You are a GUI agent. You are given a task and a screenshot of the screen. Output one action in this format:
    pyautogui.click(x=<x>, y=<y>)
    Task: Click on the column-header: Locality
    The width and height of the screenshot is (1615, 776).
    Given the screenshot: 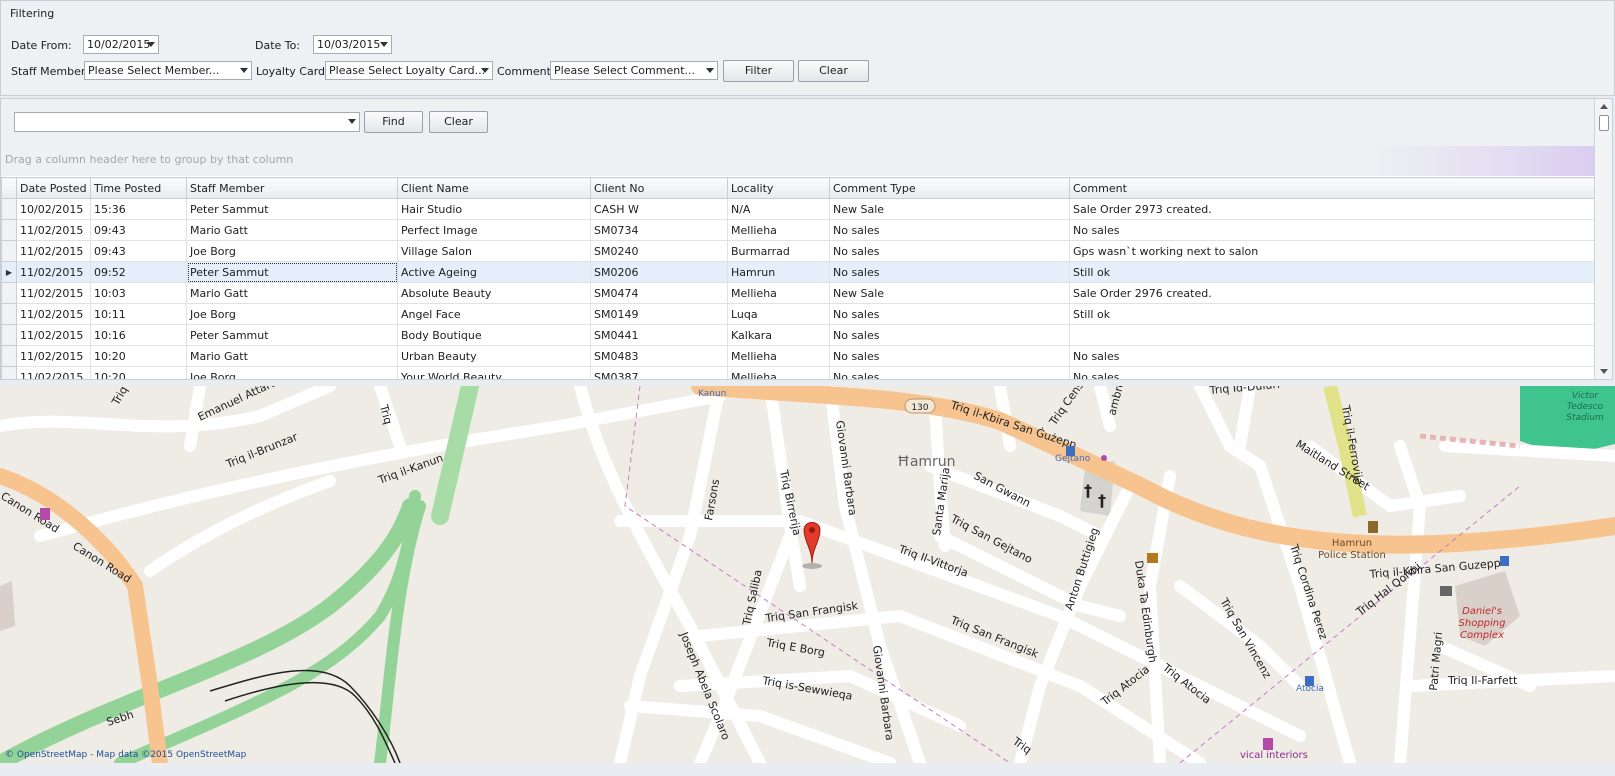 What is the action you would take?
    pyautogui.click(x=778, y=188)
    